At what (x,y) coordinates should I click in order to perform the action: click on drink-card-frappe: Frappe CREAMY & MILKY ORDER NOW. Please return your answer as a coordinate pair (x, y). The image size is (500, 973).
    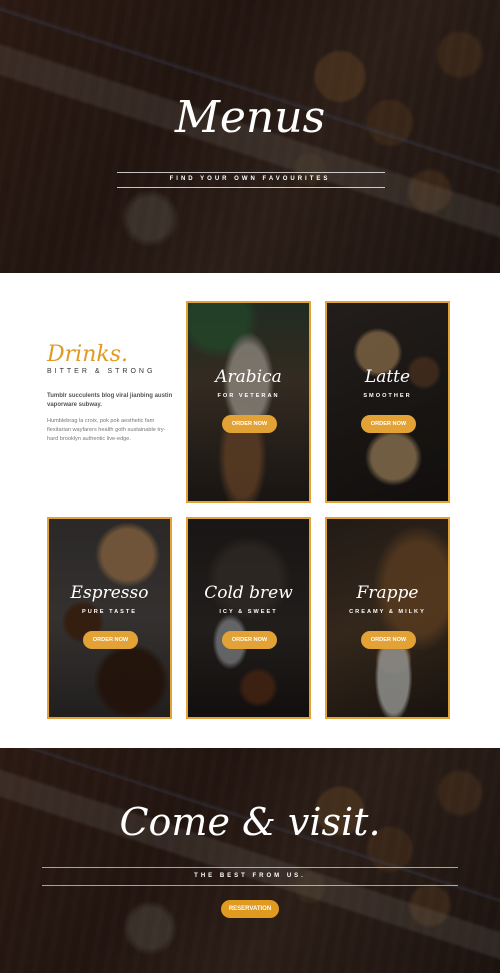
    Looking at the image, I should click on (387, 618).